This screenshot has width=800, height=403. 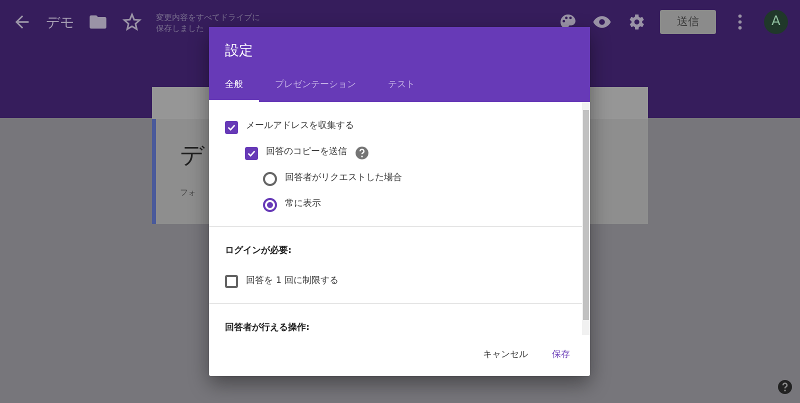 I want to click on dialog-title: 設定, so click(x=239, y=51).